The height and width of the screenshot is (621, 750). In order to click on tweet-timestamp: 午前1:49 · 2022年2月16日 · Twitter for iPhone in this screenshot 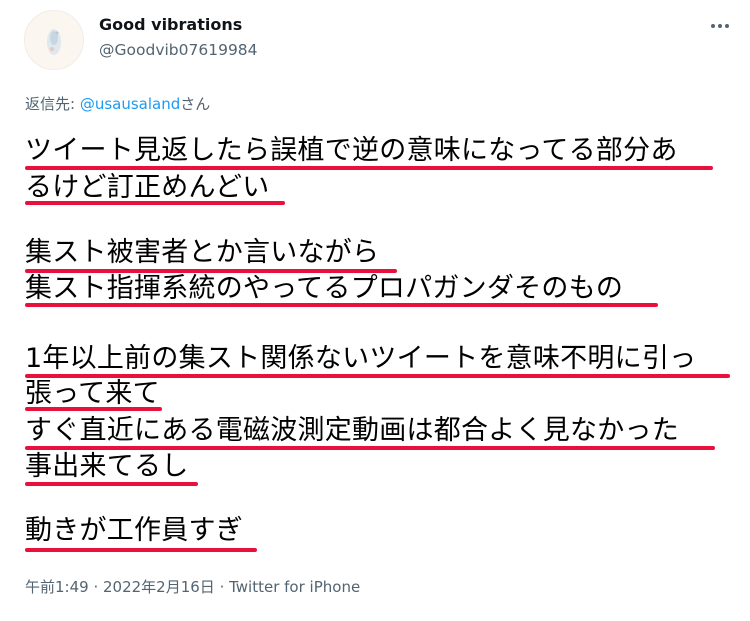, I will do `click(192, 586)`.